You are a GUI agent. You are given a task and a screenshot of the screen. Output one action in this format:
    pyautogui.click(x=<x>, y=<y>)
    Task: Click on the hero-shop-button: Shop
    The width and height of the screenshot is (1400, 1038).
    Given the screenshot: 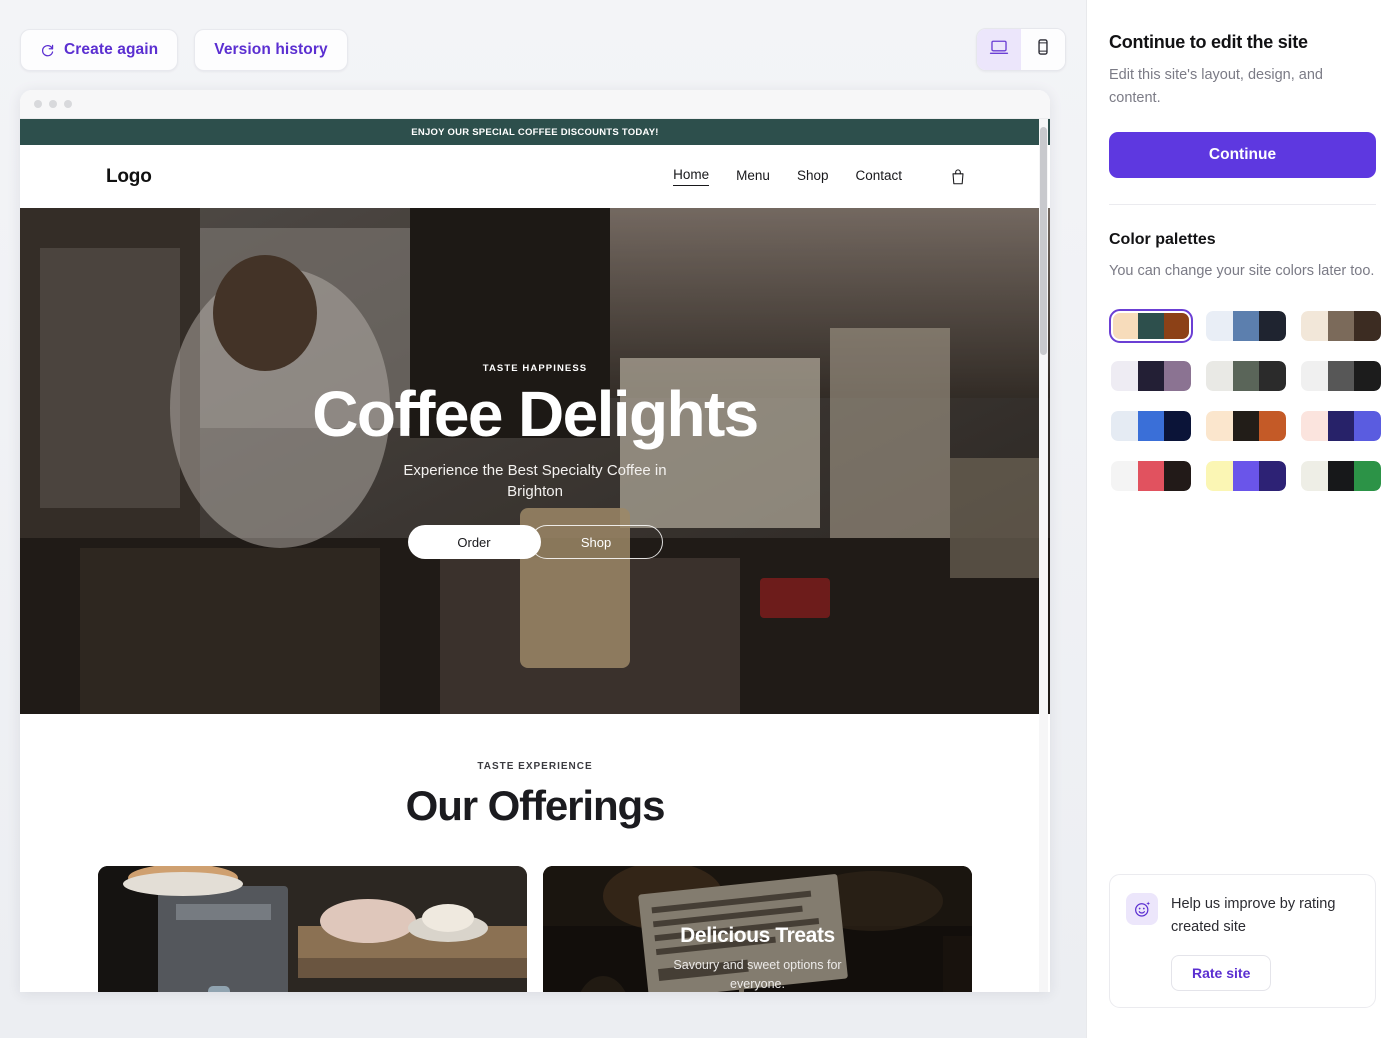 What is the action you would take?
    pyautogui.click(x=596, y=542)
    